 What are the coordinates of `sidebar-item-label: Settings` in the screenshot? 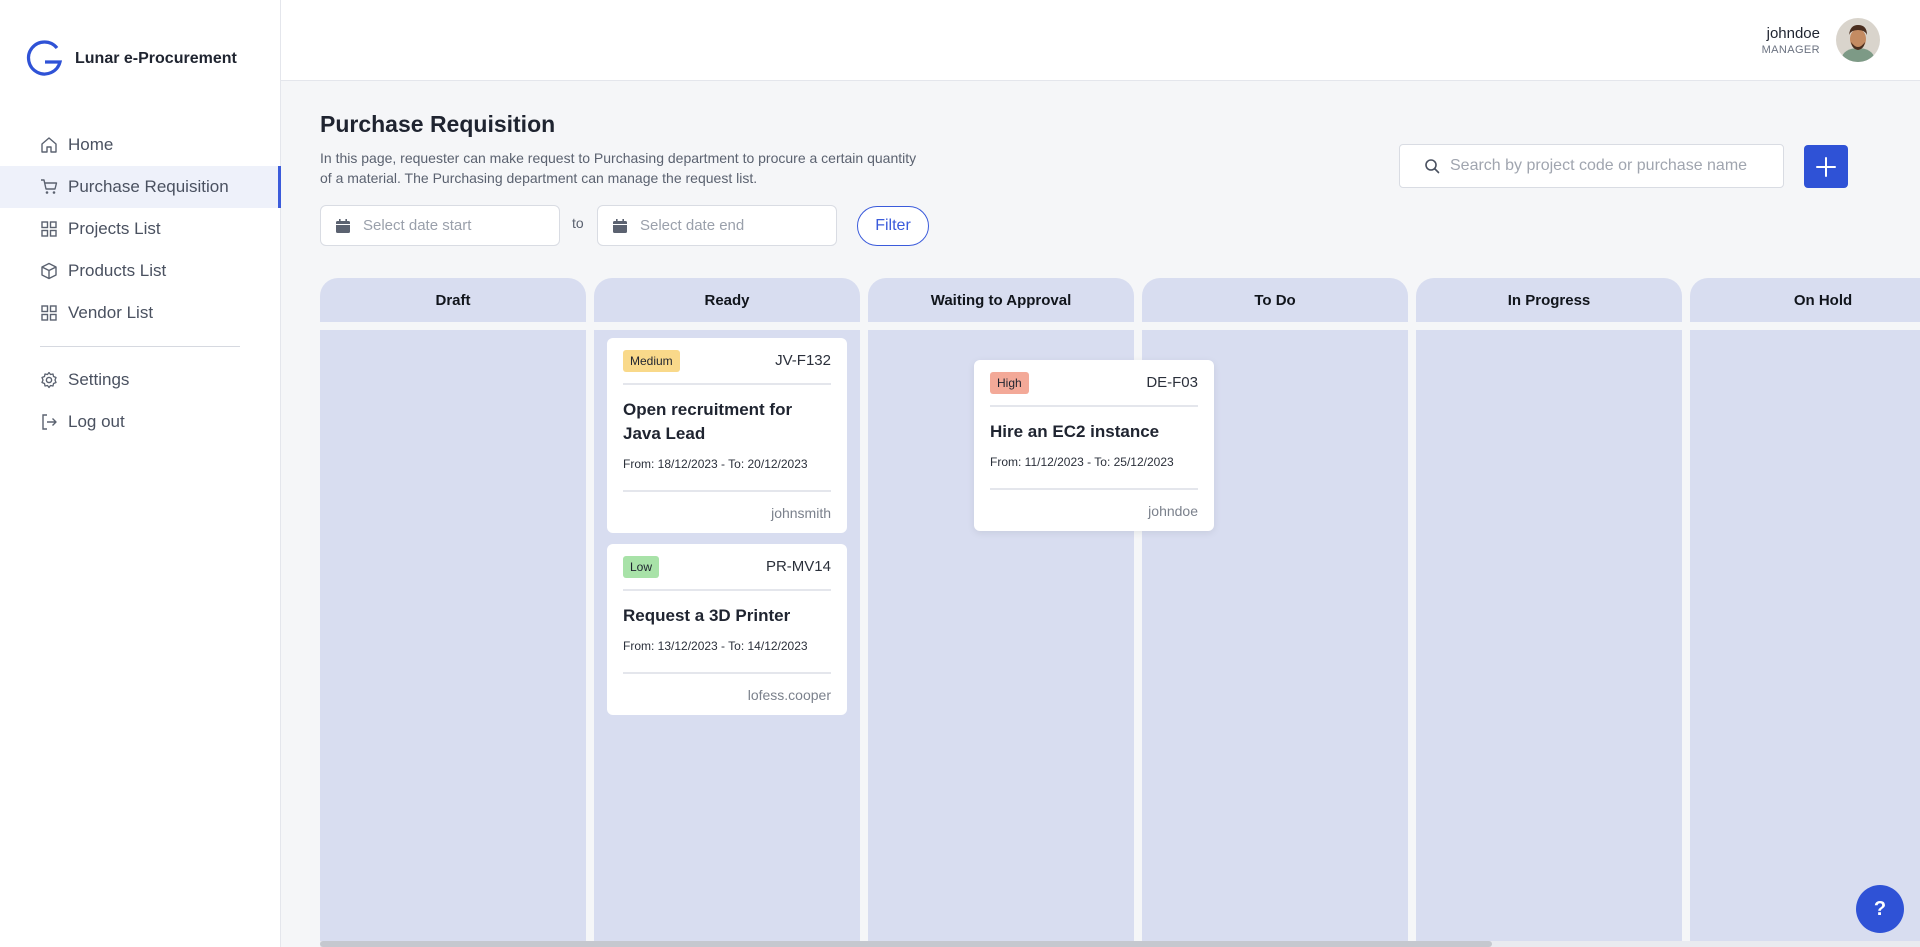 It's located at (99, 379).